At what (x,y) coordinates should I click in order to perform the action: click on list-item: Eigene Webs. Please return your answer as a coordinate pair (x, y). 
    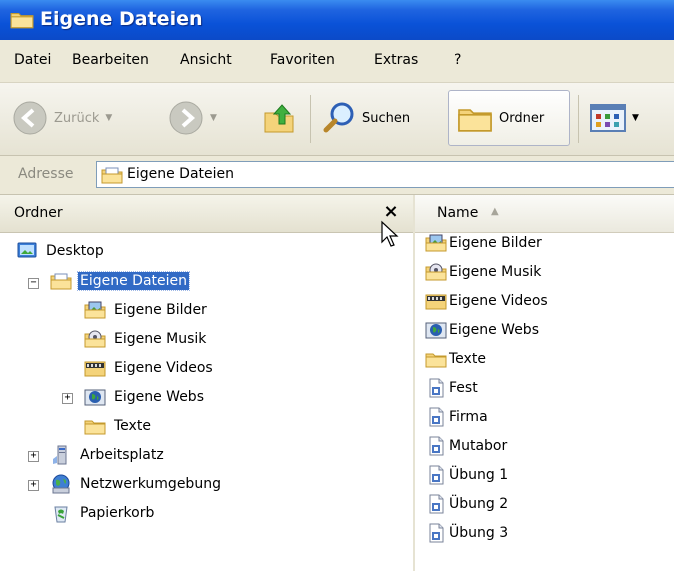
    Looking at the image, I should click on (482, 330).